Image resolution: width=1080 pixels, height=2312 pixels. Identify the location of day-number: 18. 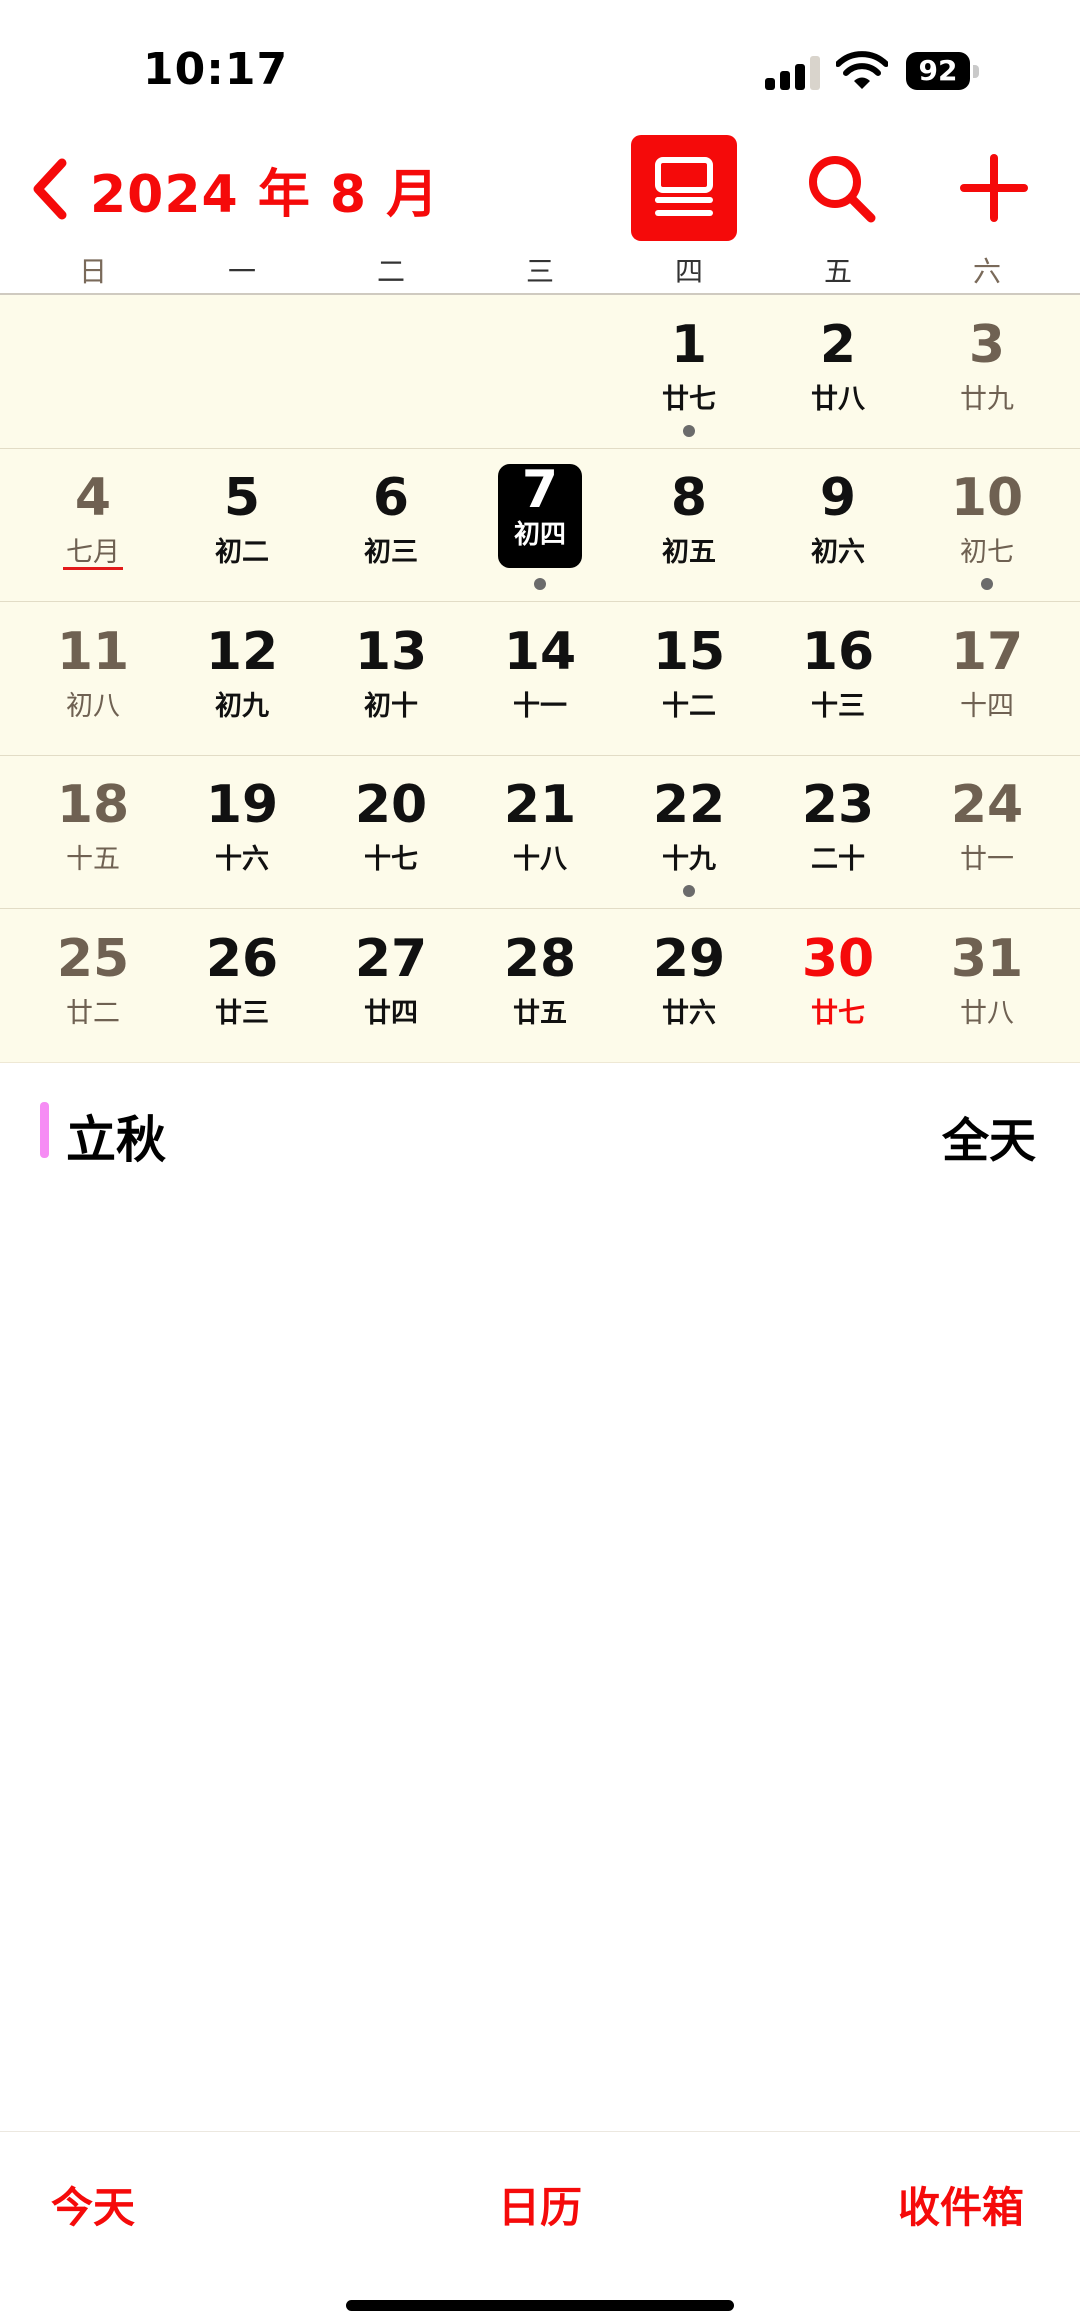
(93, 805).